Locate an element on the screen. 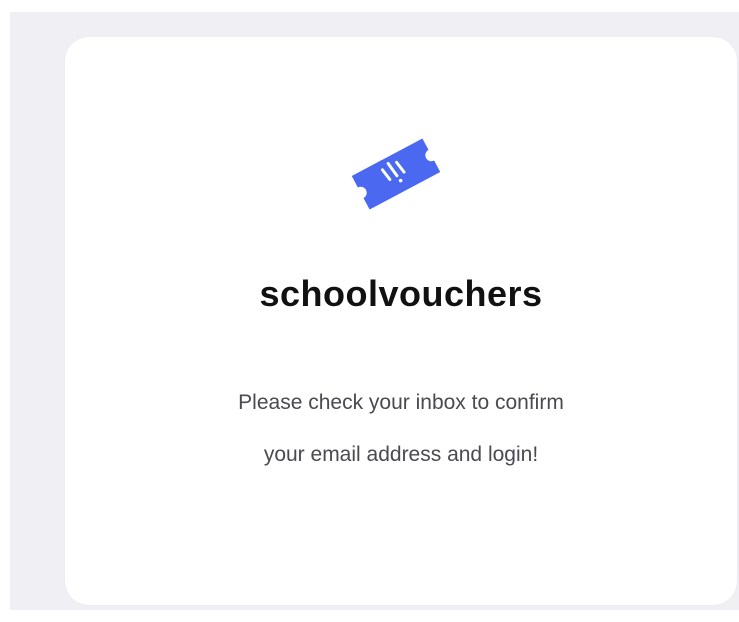 The image size is (739, 622). brand-name: schoolvouchers is located at coordinates (401, 293).